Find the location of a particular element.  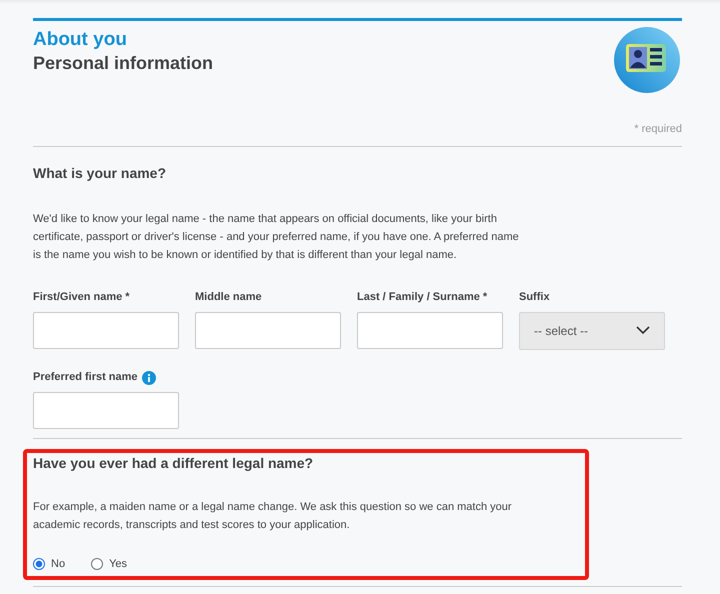

section-heading: What is your name? is located at coordinates (100, 173).